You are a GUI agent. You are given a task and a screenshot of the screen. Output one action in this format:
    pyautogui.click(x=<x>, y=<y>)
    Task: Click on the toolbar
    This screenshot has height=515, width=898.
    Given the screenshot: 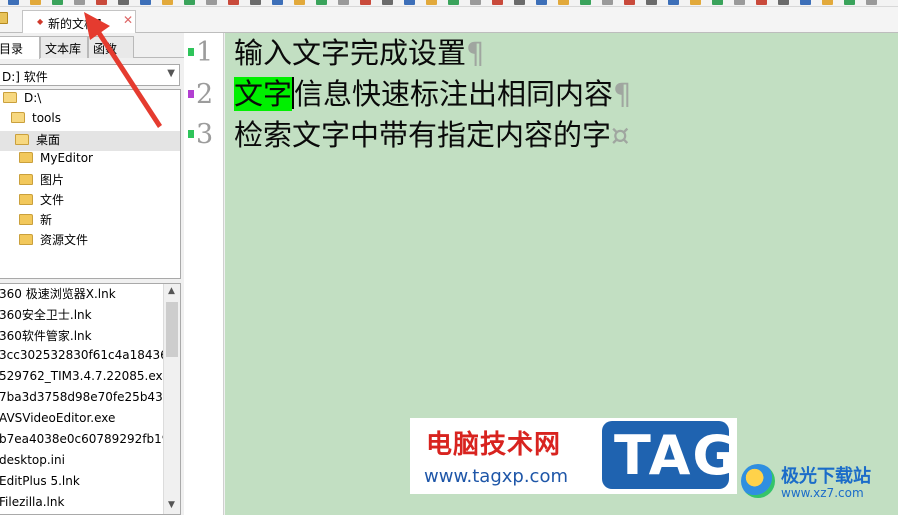 What is the action you would take?
    pyautogui.click(x=449, y=3)
    